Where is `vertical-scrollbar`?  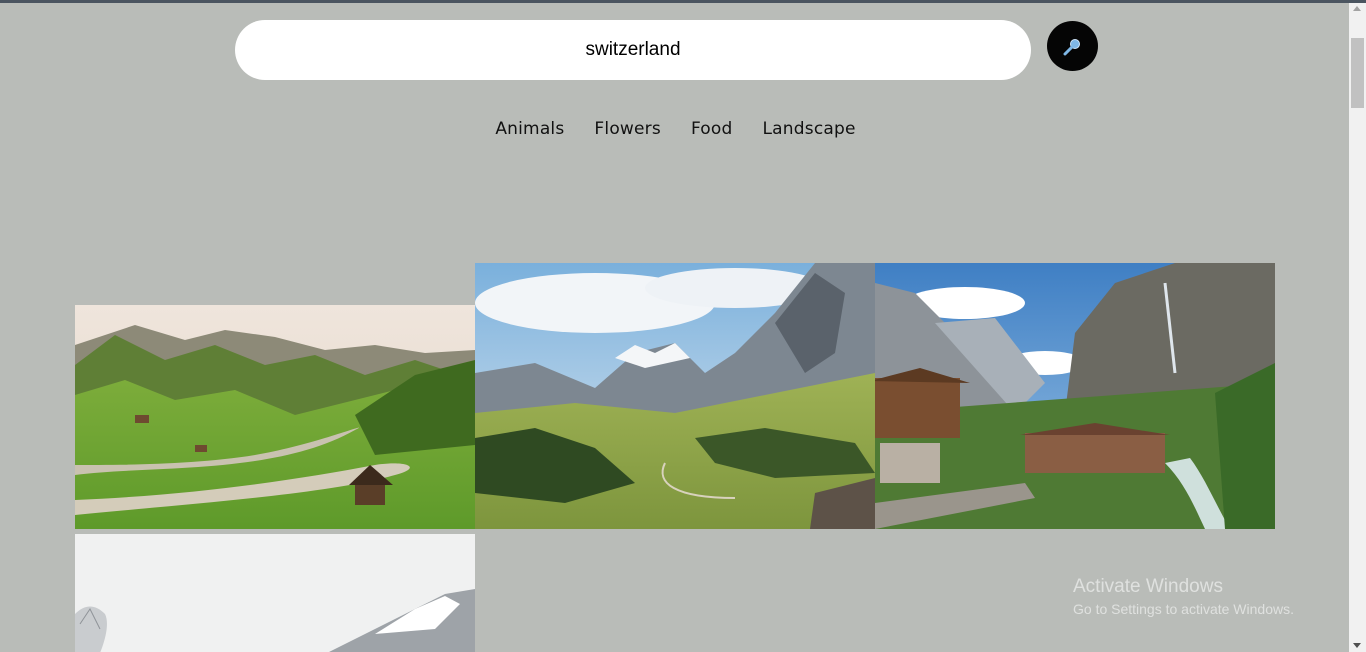 vertical-scrollbar is located at coordinates (1357, 327).